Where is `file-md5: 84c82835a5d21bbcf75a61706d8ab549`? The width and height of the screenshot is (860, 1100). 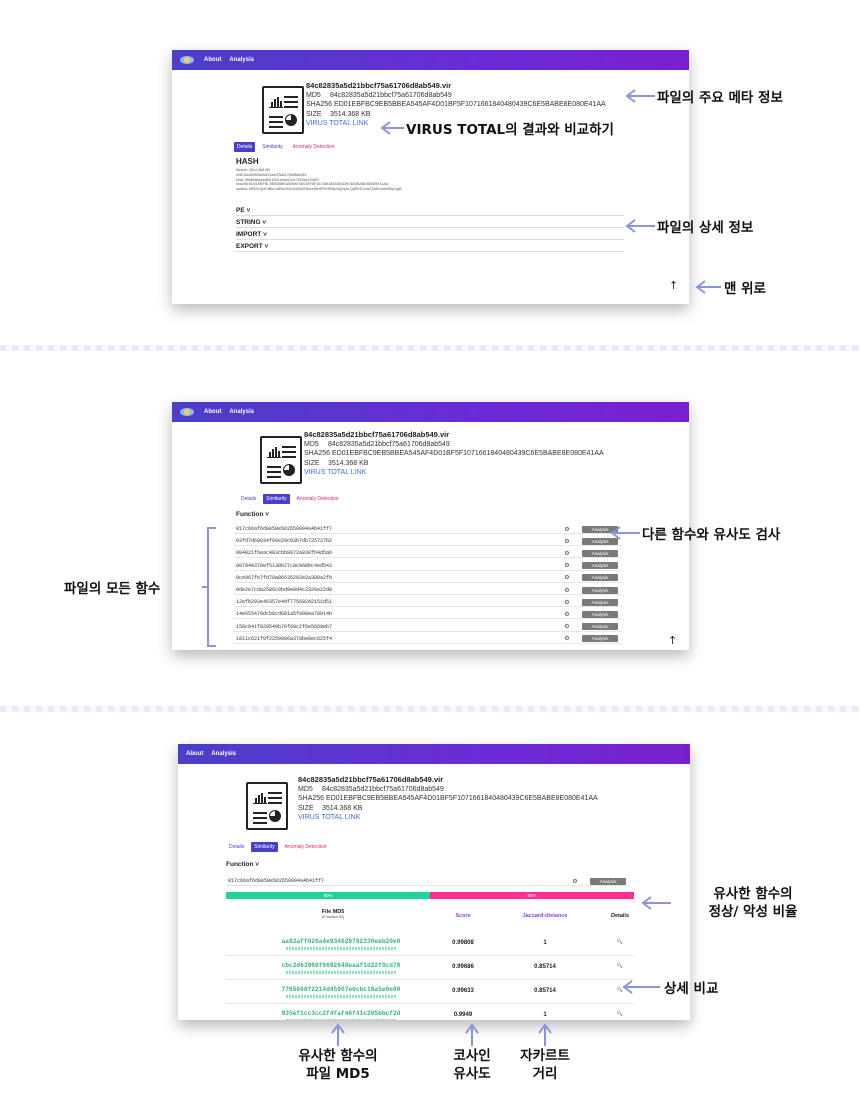
file-md5: 84c82835a5d21bbcf75a61706d8ab549 is located at coordinates (390, 95).